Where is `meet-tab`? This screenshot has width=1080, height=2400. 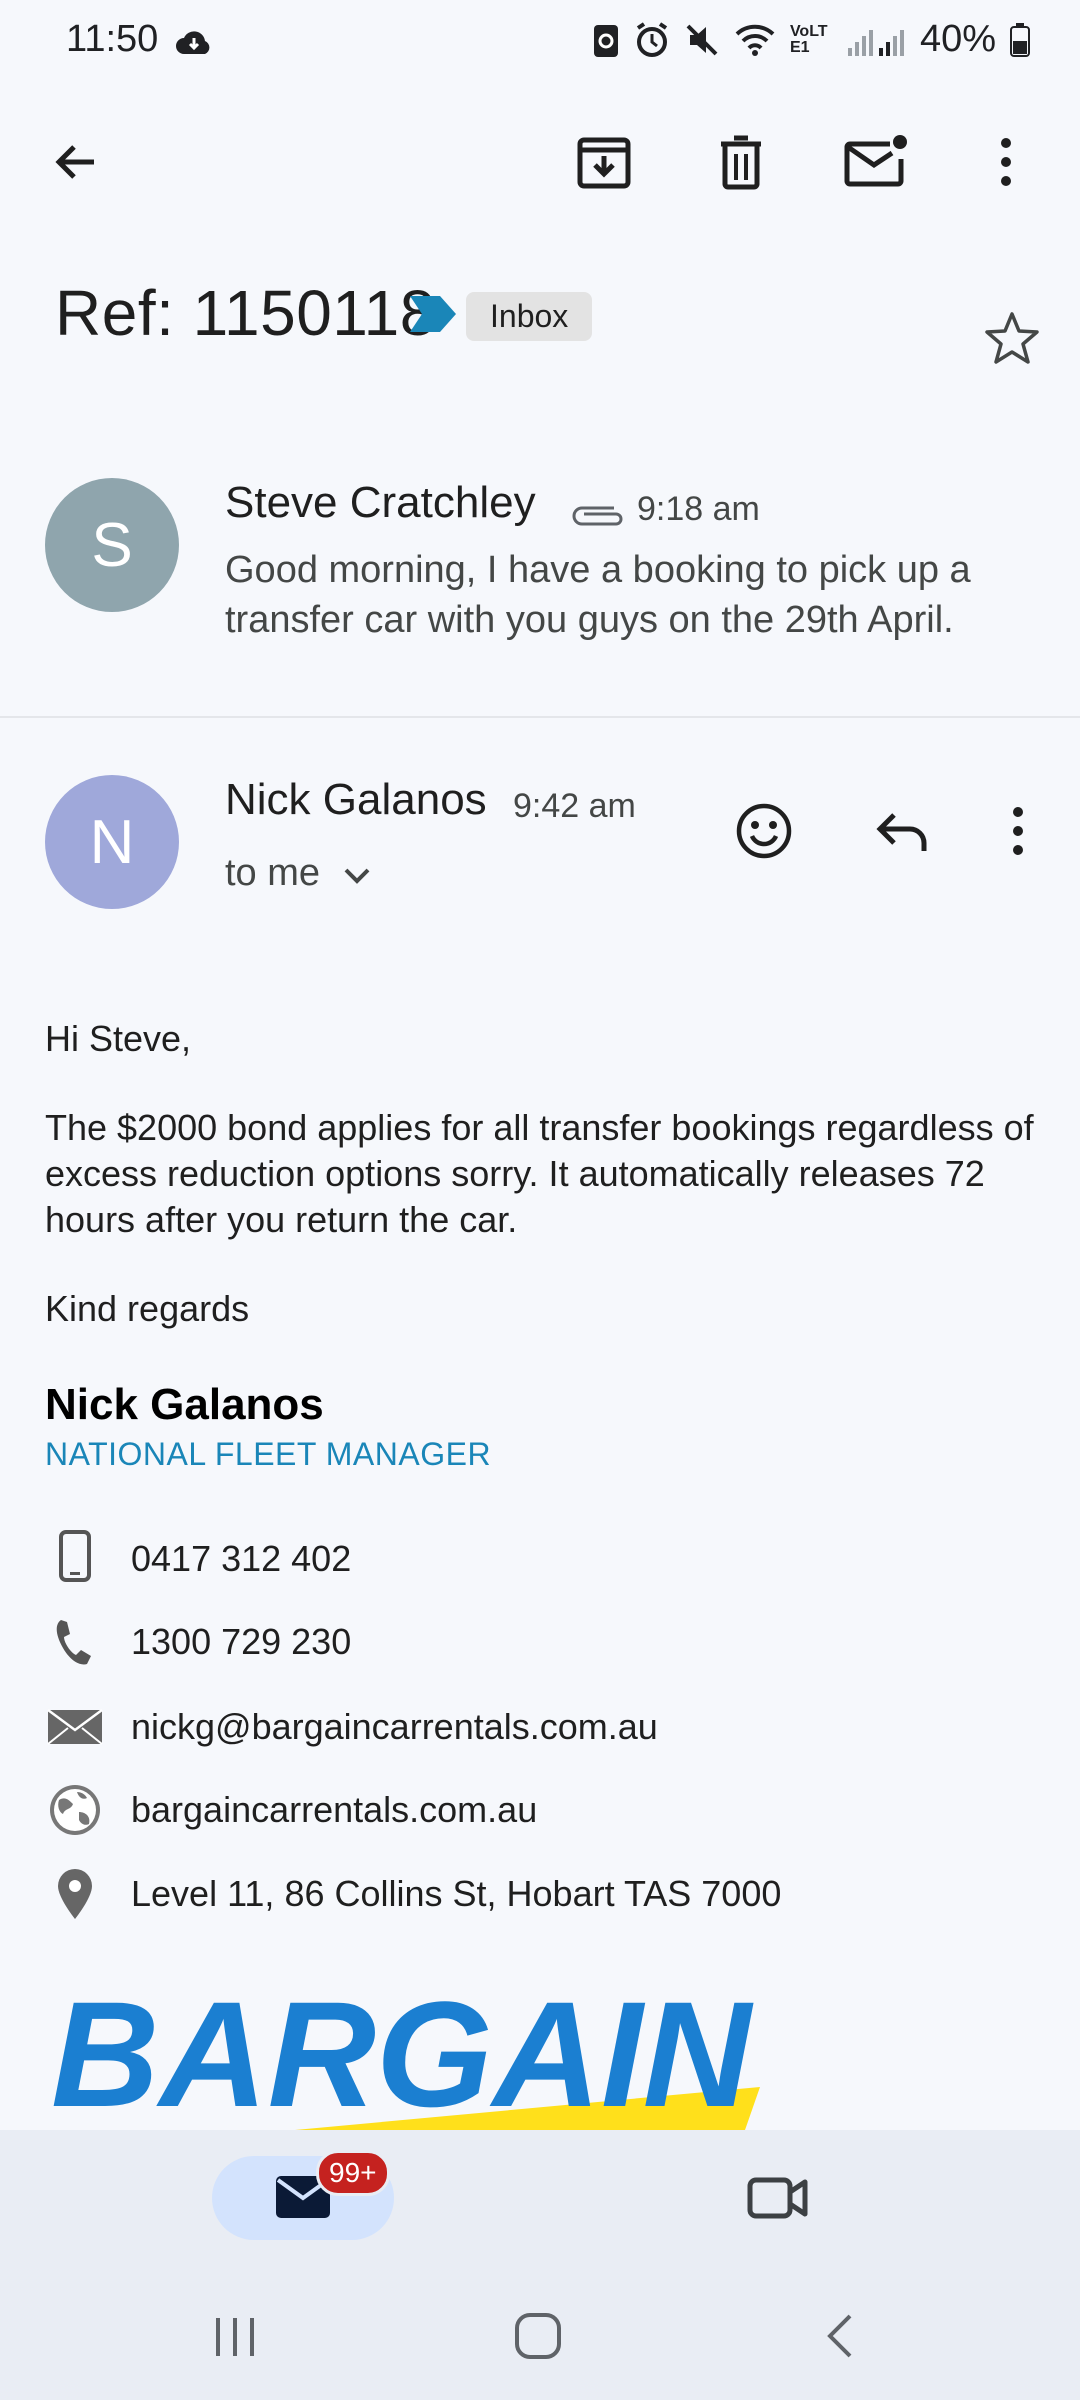 meet-tab is located at coordinates (778, 2198).